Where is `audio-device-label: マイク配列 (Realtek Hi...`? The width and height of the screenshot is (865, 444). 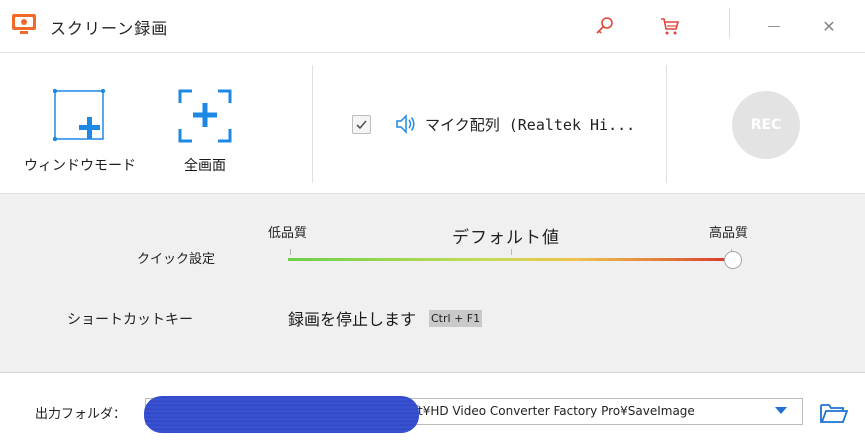
audio-device-label: マイク配列 (Realtek Hi... is located at coordinates (530, 124).